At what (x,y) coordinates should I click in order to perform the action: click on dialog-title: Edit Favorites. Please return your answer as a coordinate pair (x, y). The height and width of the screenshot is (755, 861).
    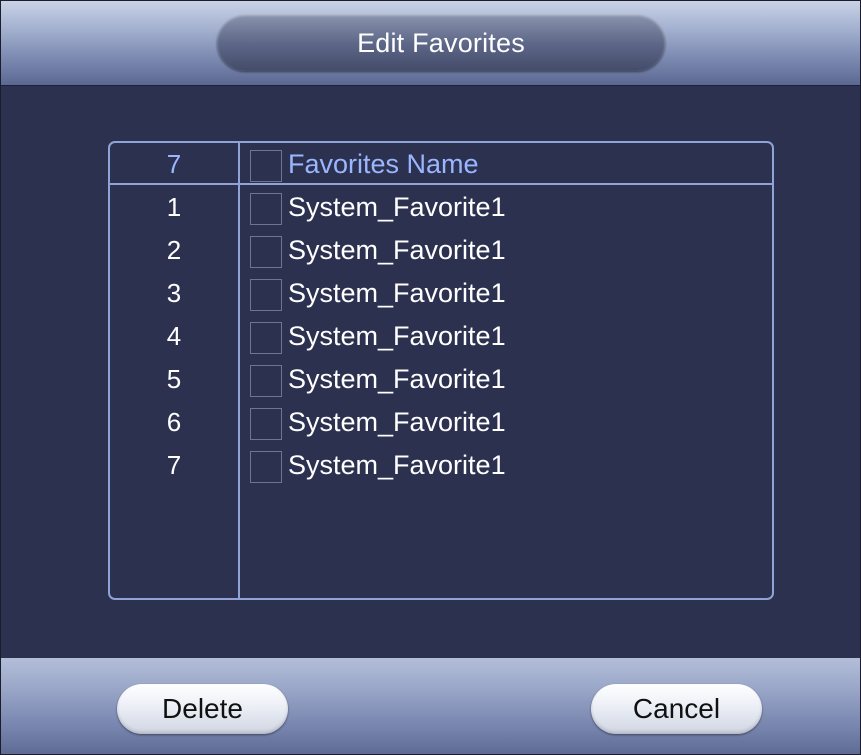
    Looking at the image, I should click on (441, 42).